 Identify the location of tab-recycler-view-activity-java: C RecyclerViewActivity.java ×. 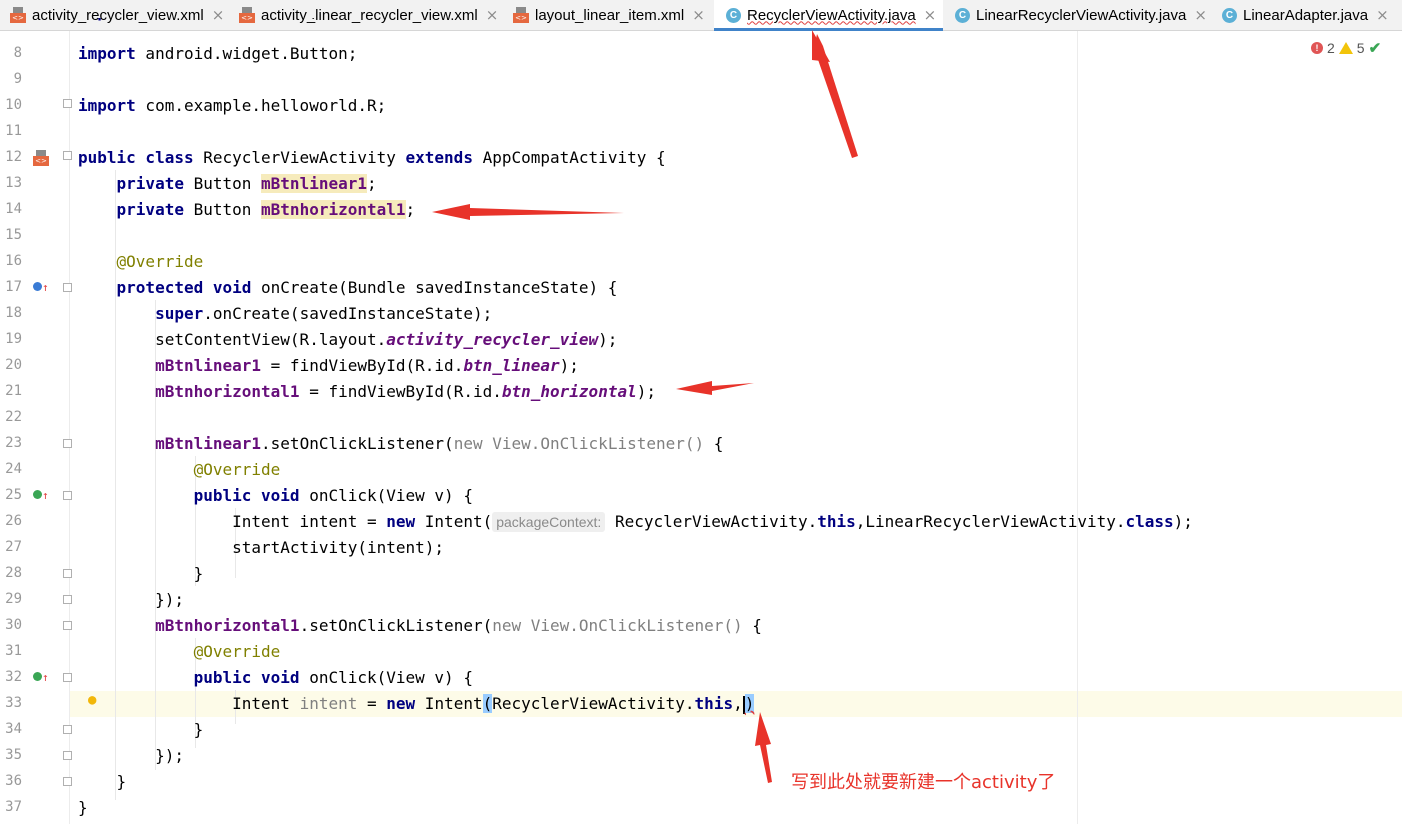
(828, 15).